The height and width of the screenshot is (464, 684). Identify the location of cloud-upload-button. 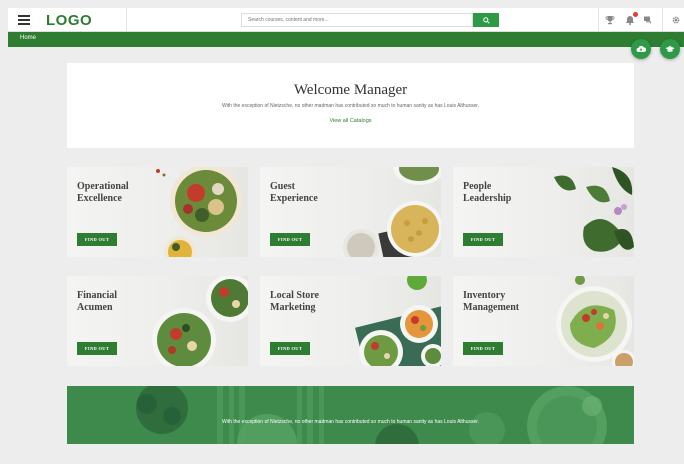
(641, 49).